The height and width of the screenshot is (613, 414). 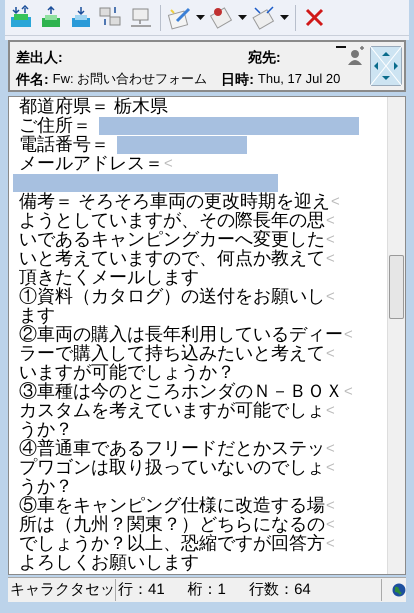 I want to click on message-line: ②車両の購入は長年利用しているディー, so click(x=181, y=334).